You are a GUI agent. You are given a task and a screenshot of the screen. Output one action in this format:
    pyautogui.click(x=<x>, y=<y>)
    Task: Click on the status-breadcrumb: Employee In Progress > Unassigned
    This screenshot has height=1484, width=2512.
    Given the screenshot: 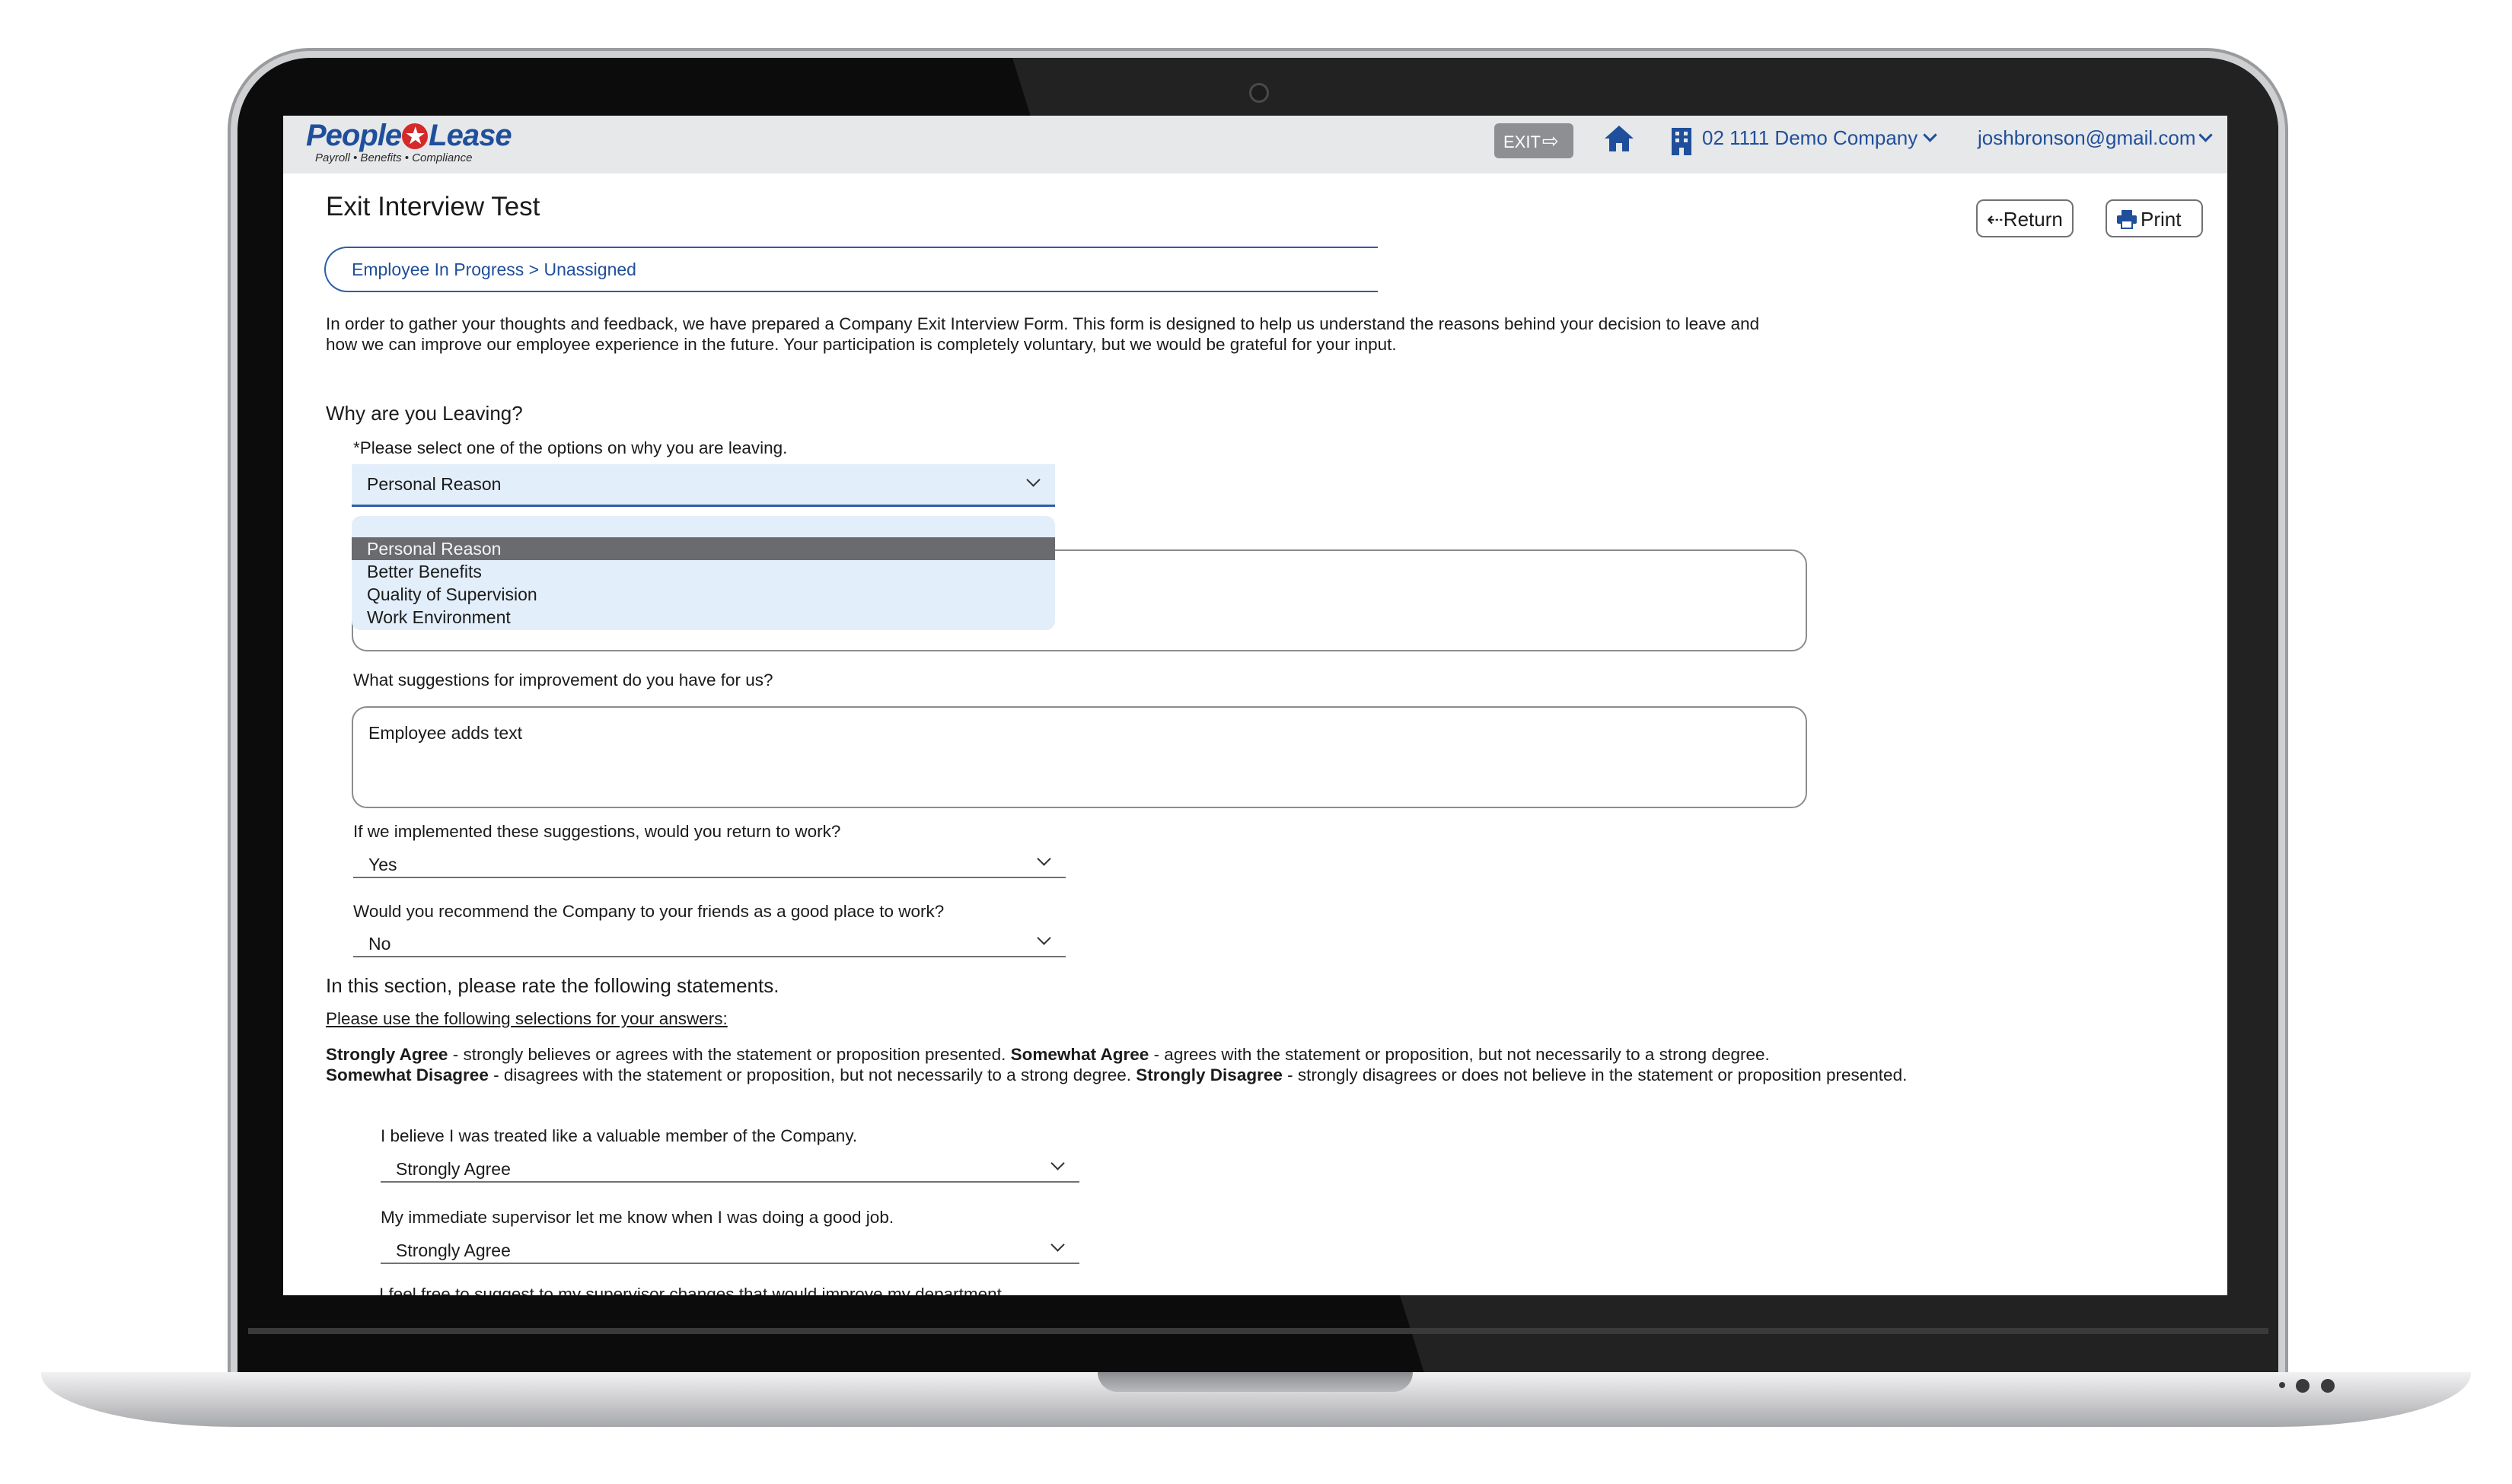 What is the action you would take?
    pyautogui.click(x=851, y=270)
    